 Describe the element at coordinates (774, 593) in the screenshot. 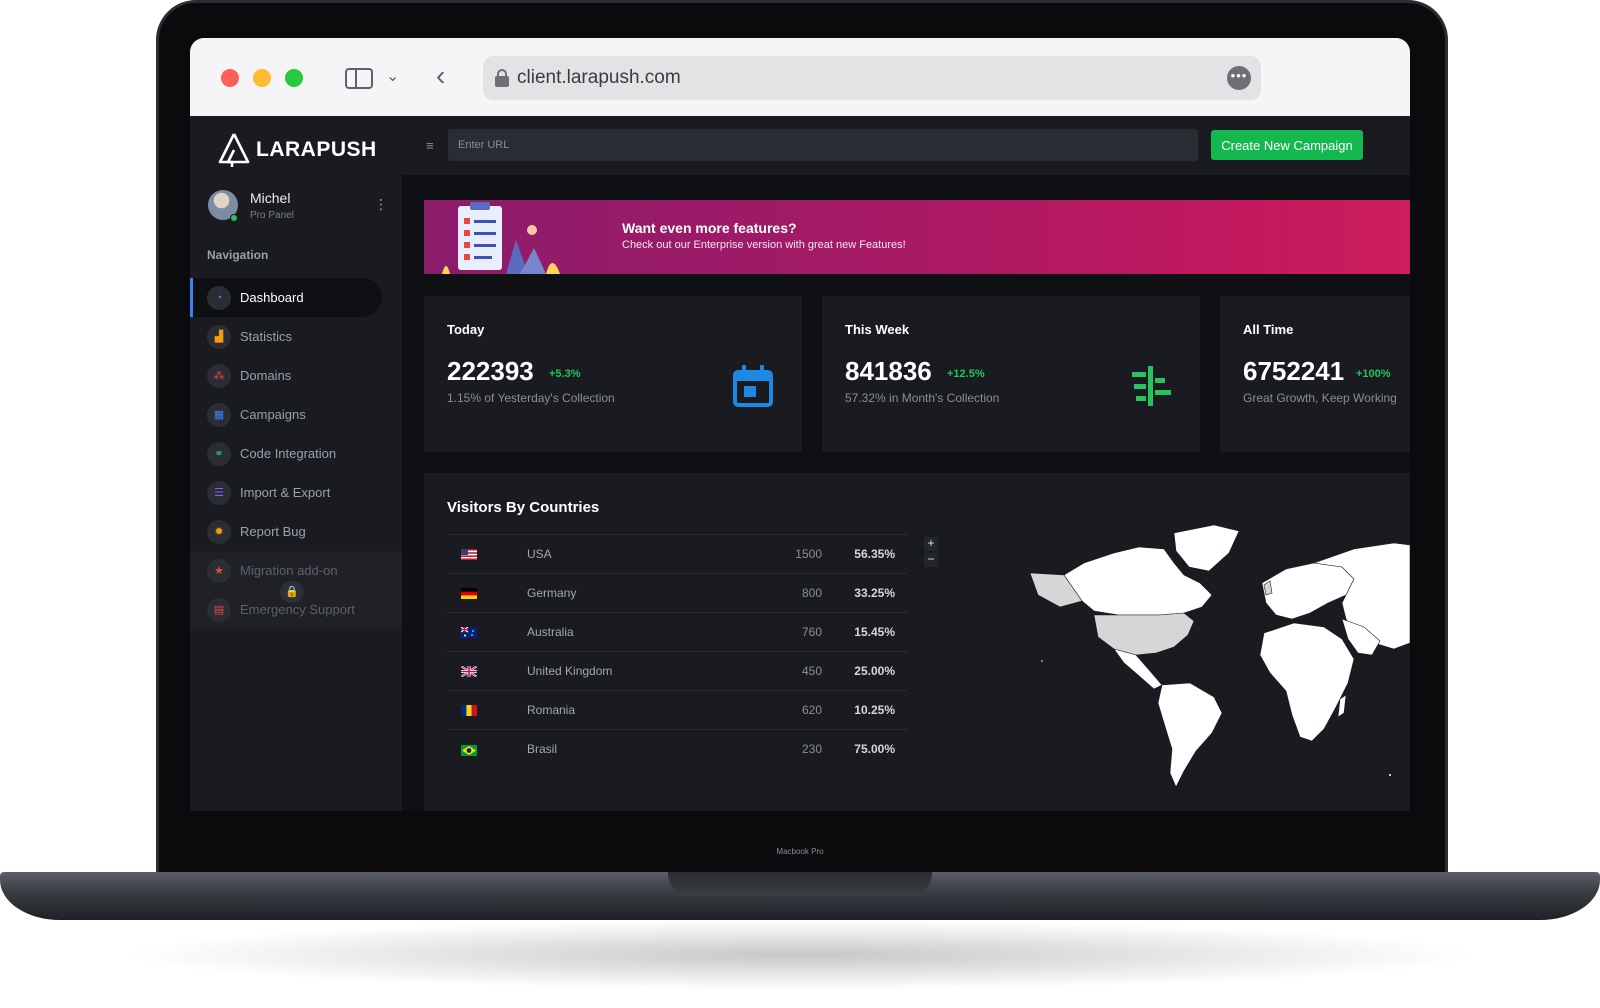

I see `country-count: 800` at that location.